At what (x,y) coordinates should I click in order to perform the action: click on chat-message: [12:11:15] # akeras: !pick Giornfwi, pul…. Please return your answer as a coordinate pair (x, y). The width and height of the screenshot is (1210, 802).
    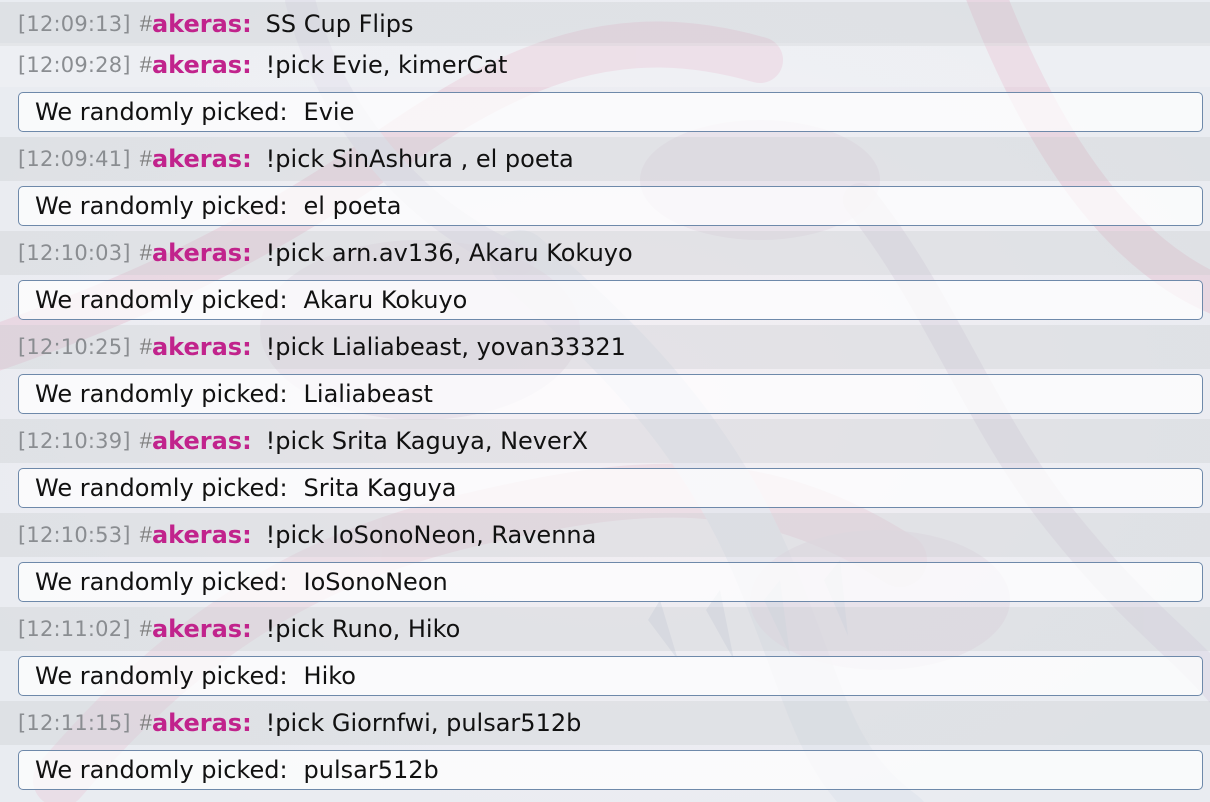
    Looking at the image, I should click on (605, 723).